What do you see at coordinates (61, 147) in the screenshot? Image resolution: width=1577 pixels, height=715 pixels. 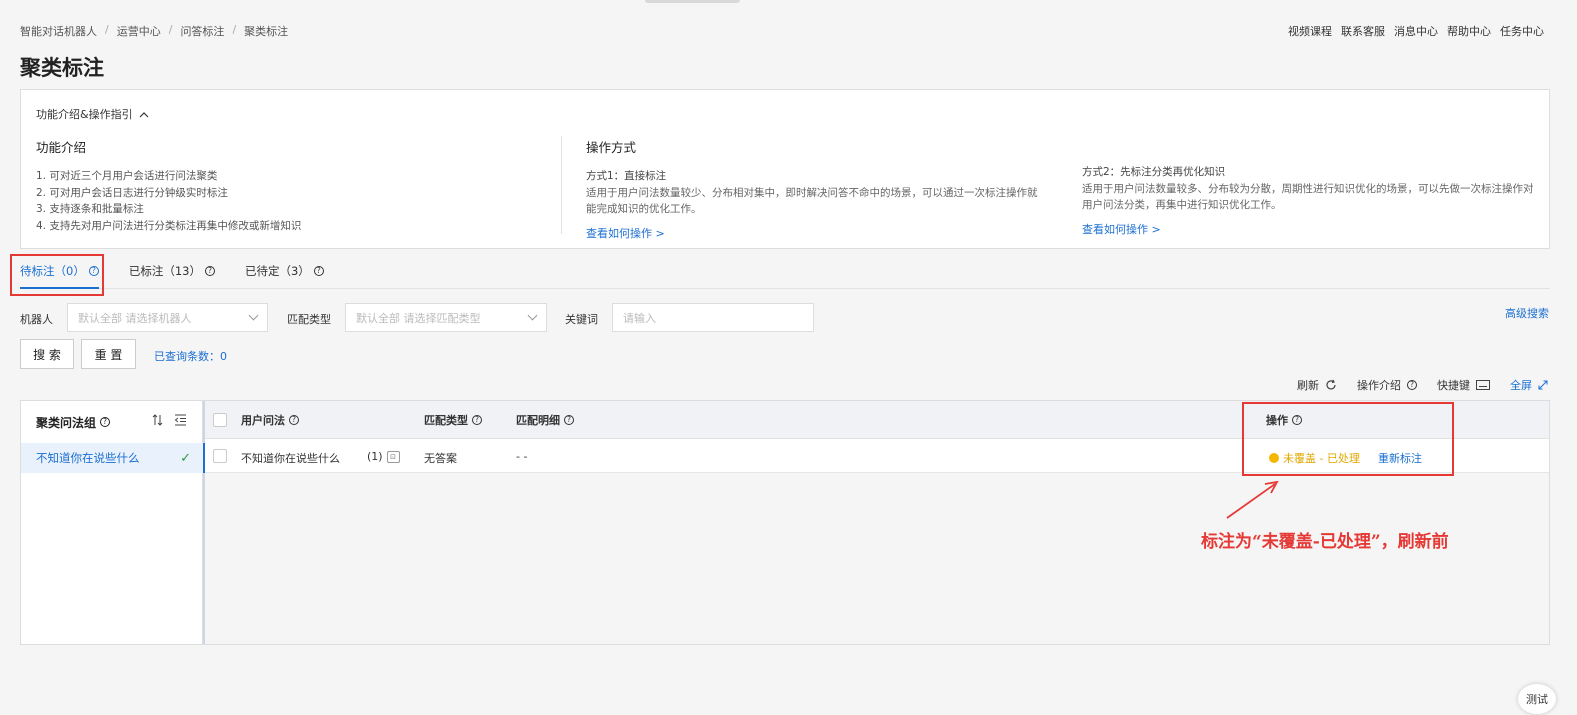 I see `feature-title: 功能介绍` at bounding box center [61, 147].